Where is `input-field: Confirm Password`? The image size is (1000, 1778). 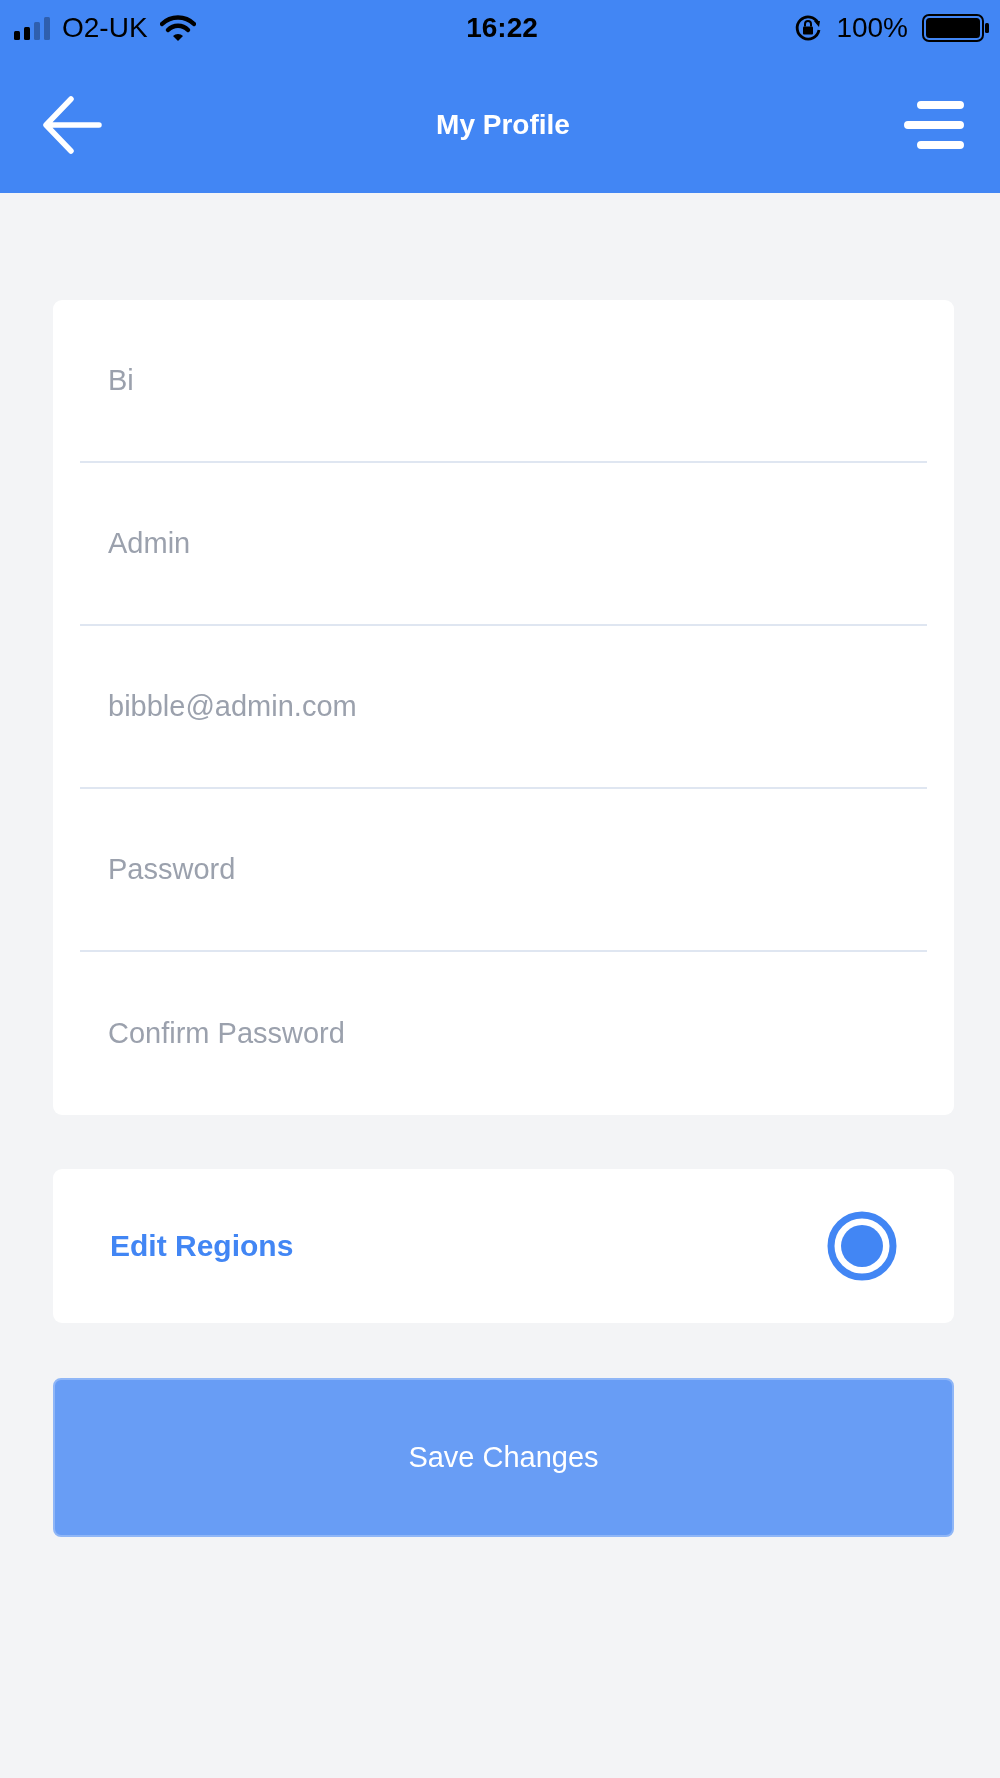 input-field: Confirm Password is located at coordinates (503, 1033).